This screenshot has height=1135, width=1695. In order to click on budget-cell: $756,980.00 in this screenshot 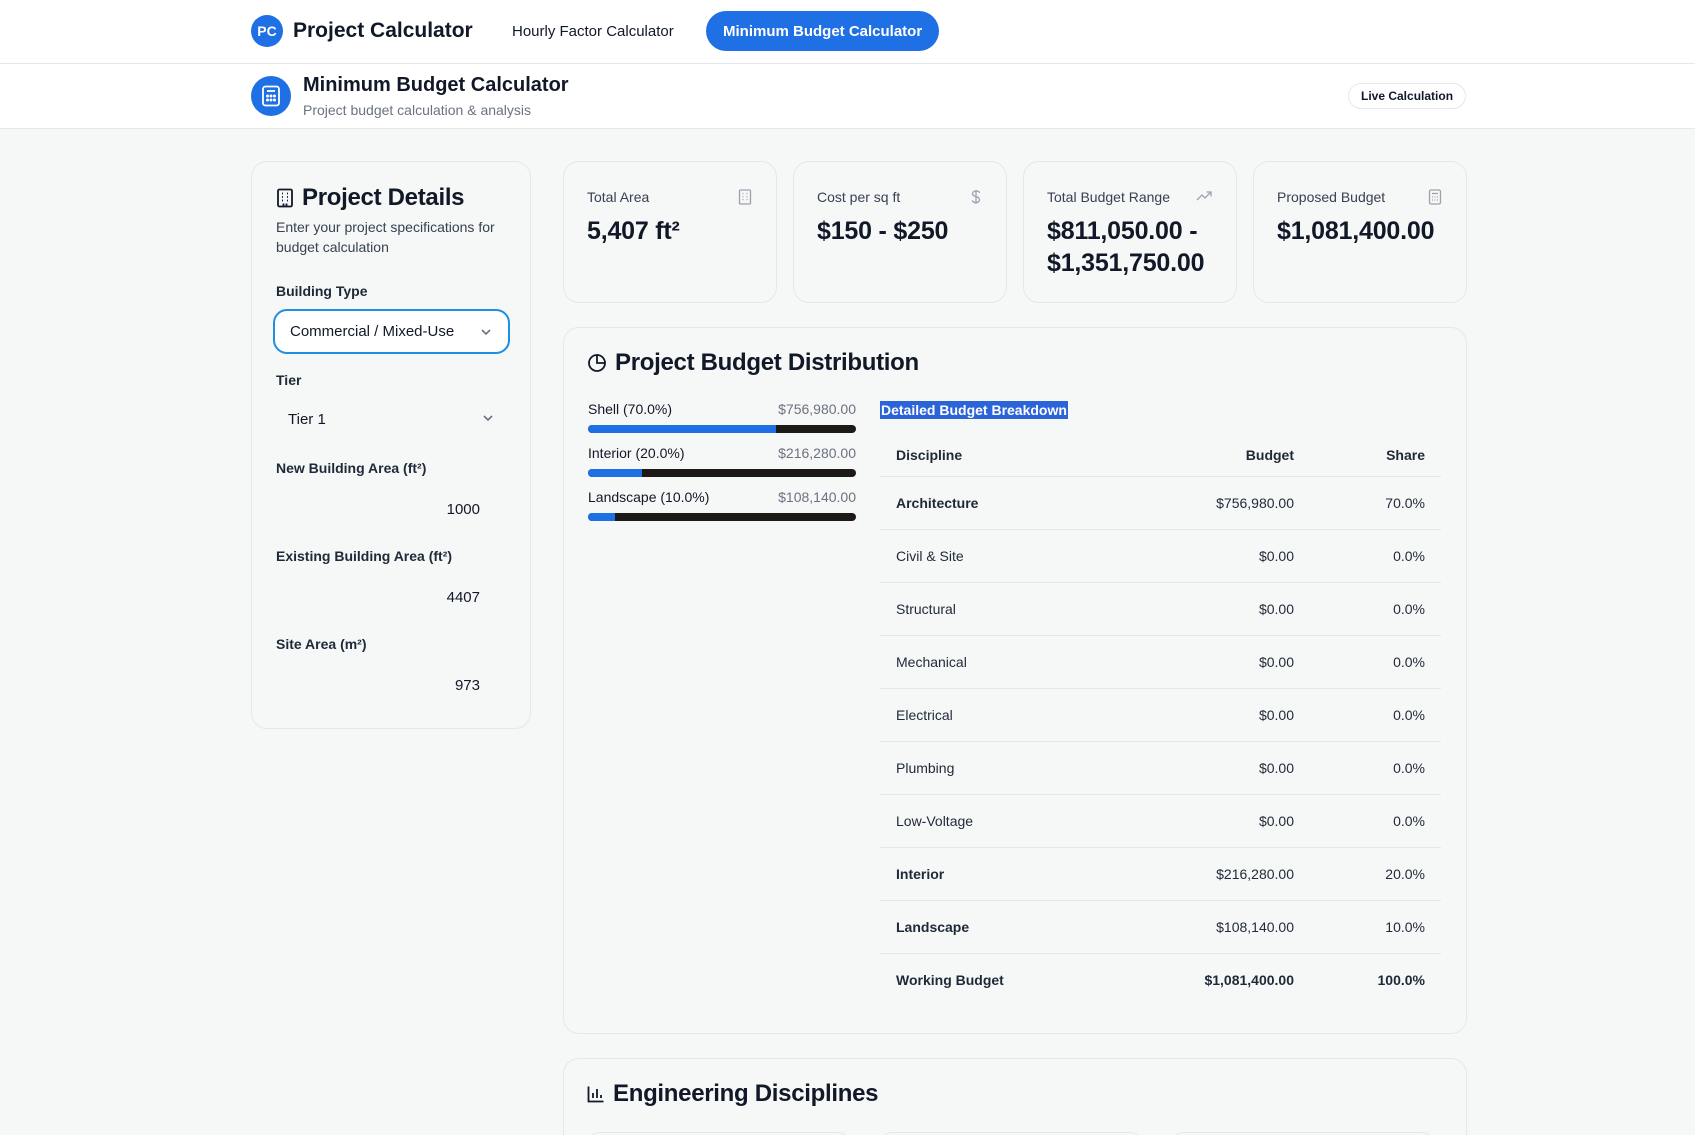, I will do `click(1197, 503)`.